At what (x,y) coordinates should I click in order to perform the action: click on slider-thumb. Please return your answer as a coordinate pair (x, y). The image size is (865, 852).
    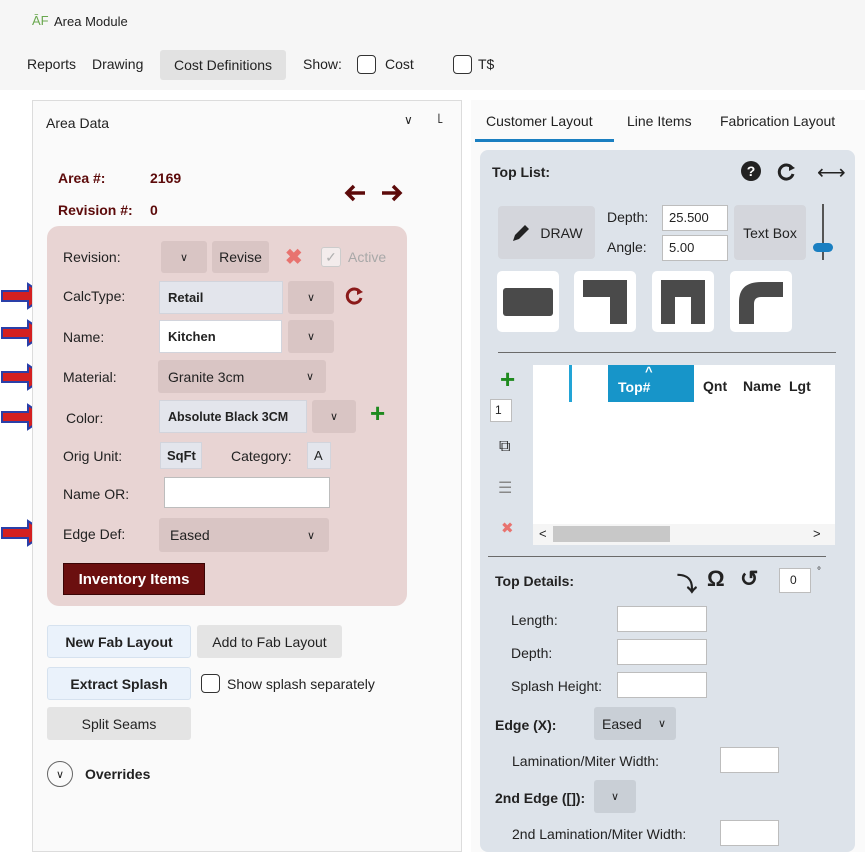
    Looking at the image, I should click on (823, 247).